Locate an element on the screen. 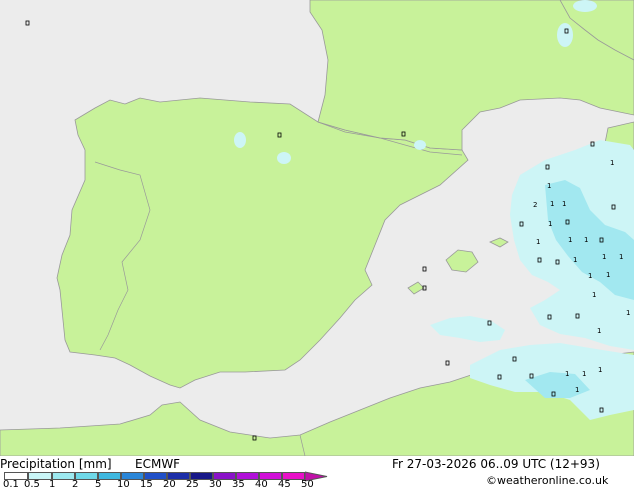 The height and width of the screenshot is (490, 634). forecast-datetime: Fr 27-03-2026 06..09 UTC (12+93) is located at coordinates (496, 464).